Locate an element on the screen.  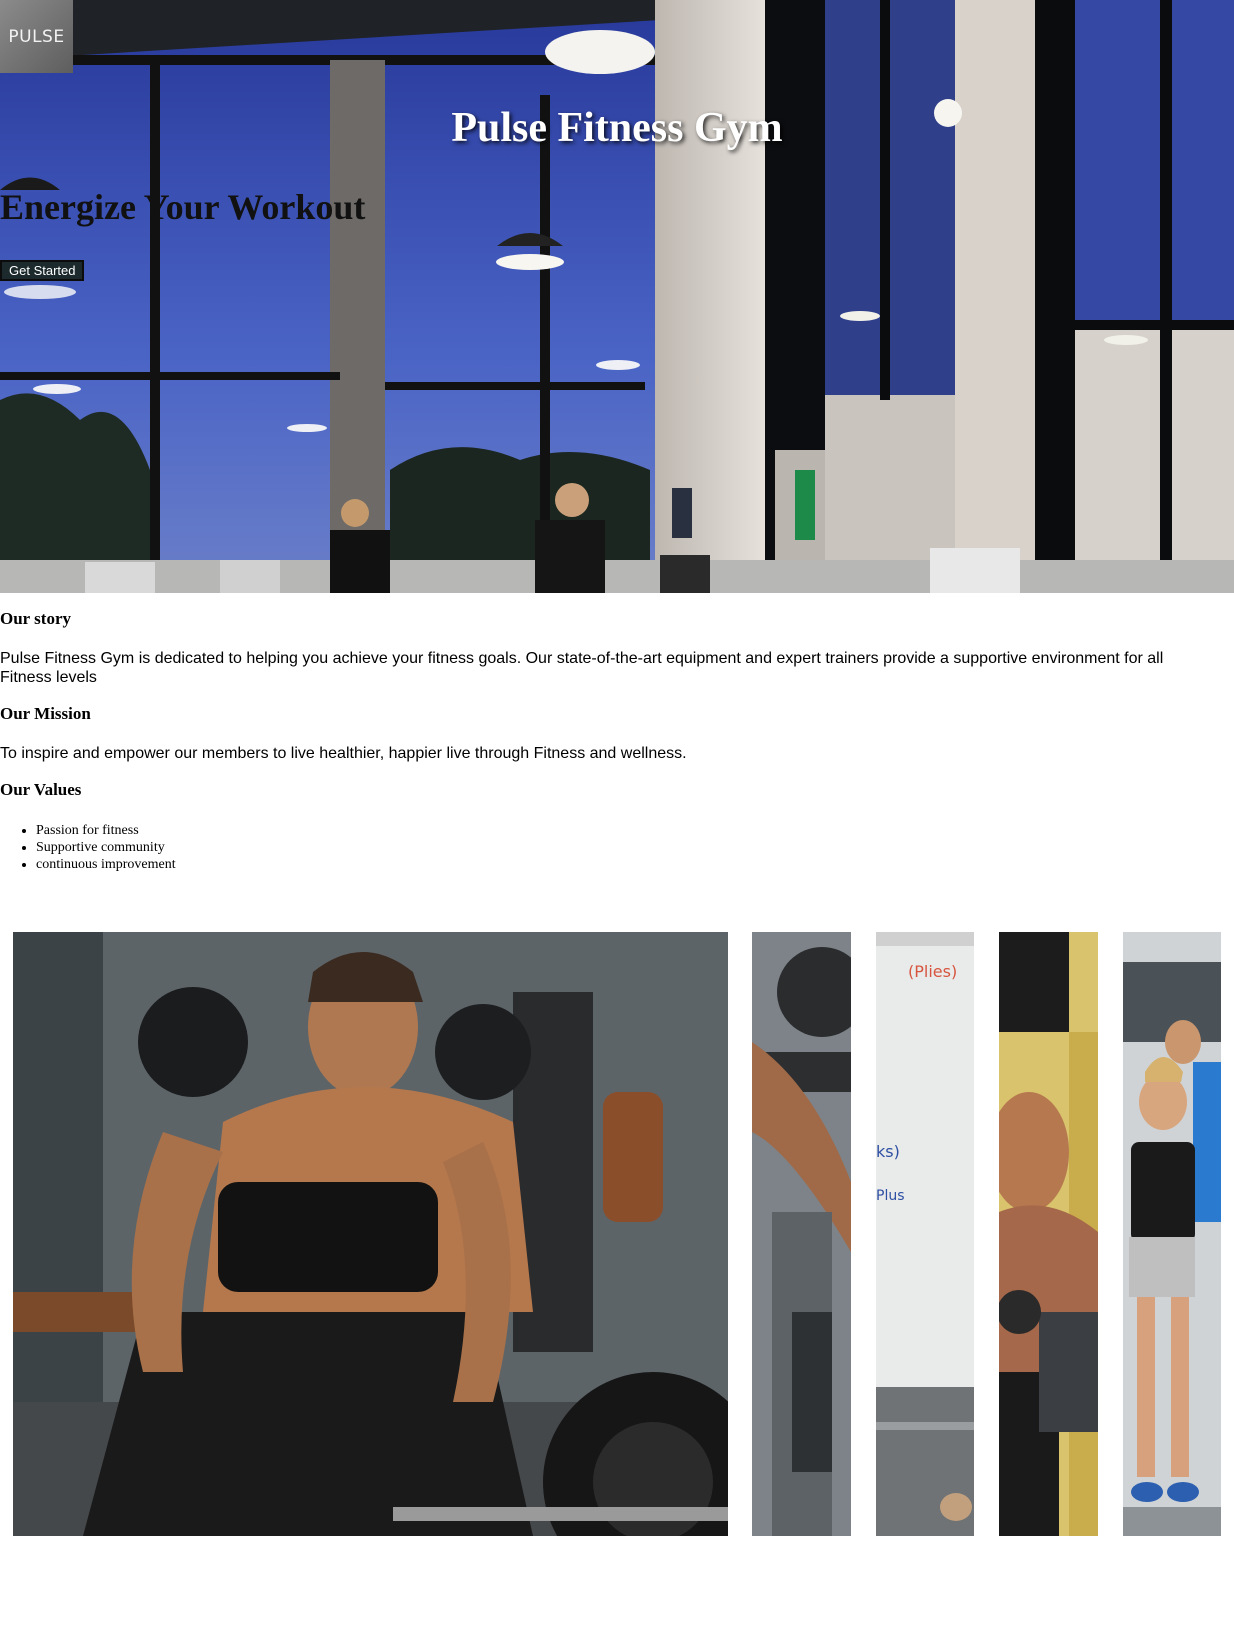
list-item: Supportive community is located at coordinates (106, 847).